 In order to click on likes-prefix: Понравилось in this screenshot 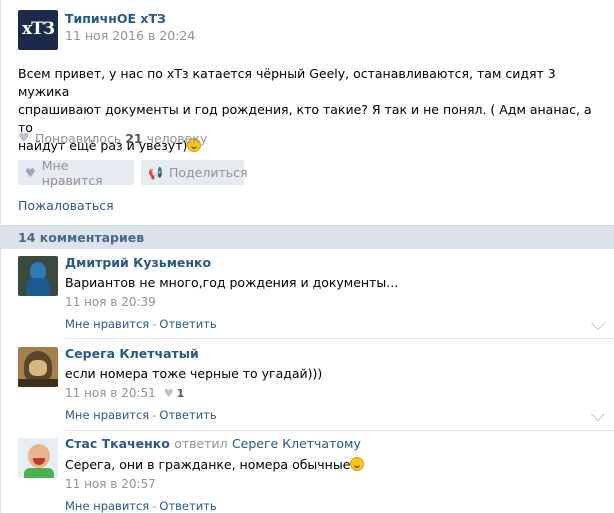, I will do `click(78, 138)`.